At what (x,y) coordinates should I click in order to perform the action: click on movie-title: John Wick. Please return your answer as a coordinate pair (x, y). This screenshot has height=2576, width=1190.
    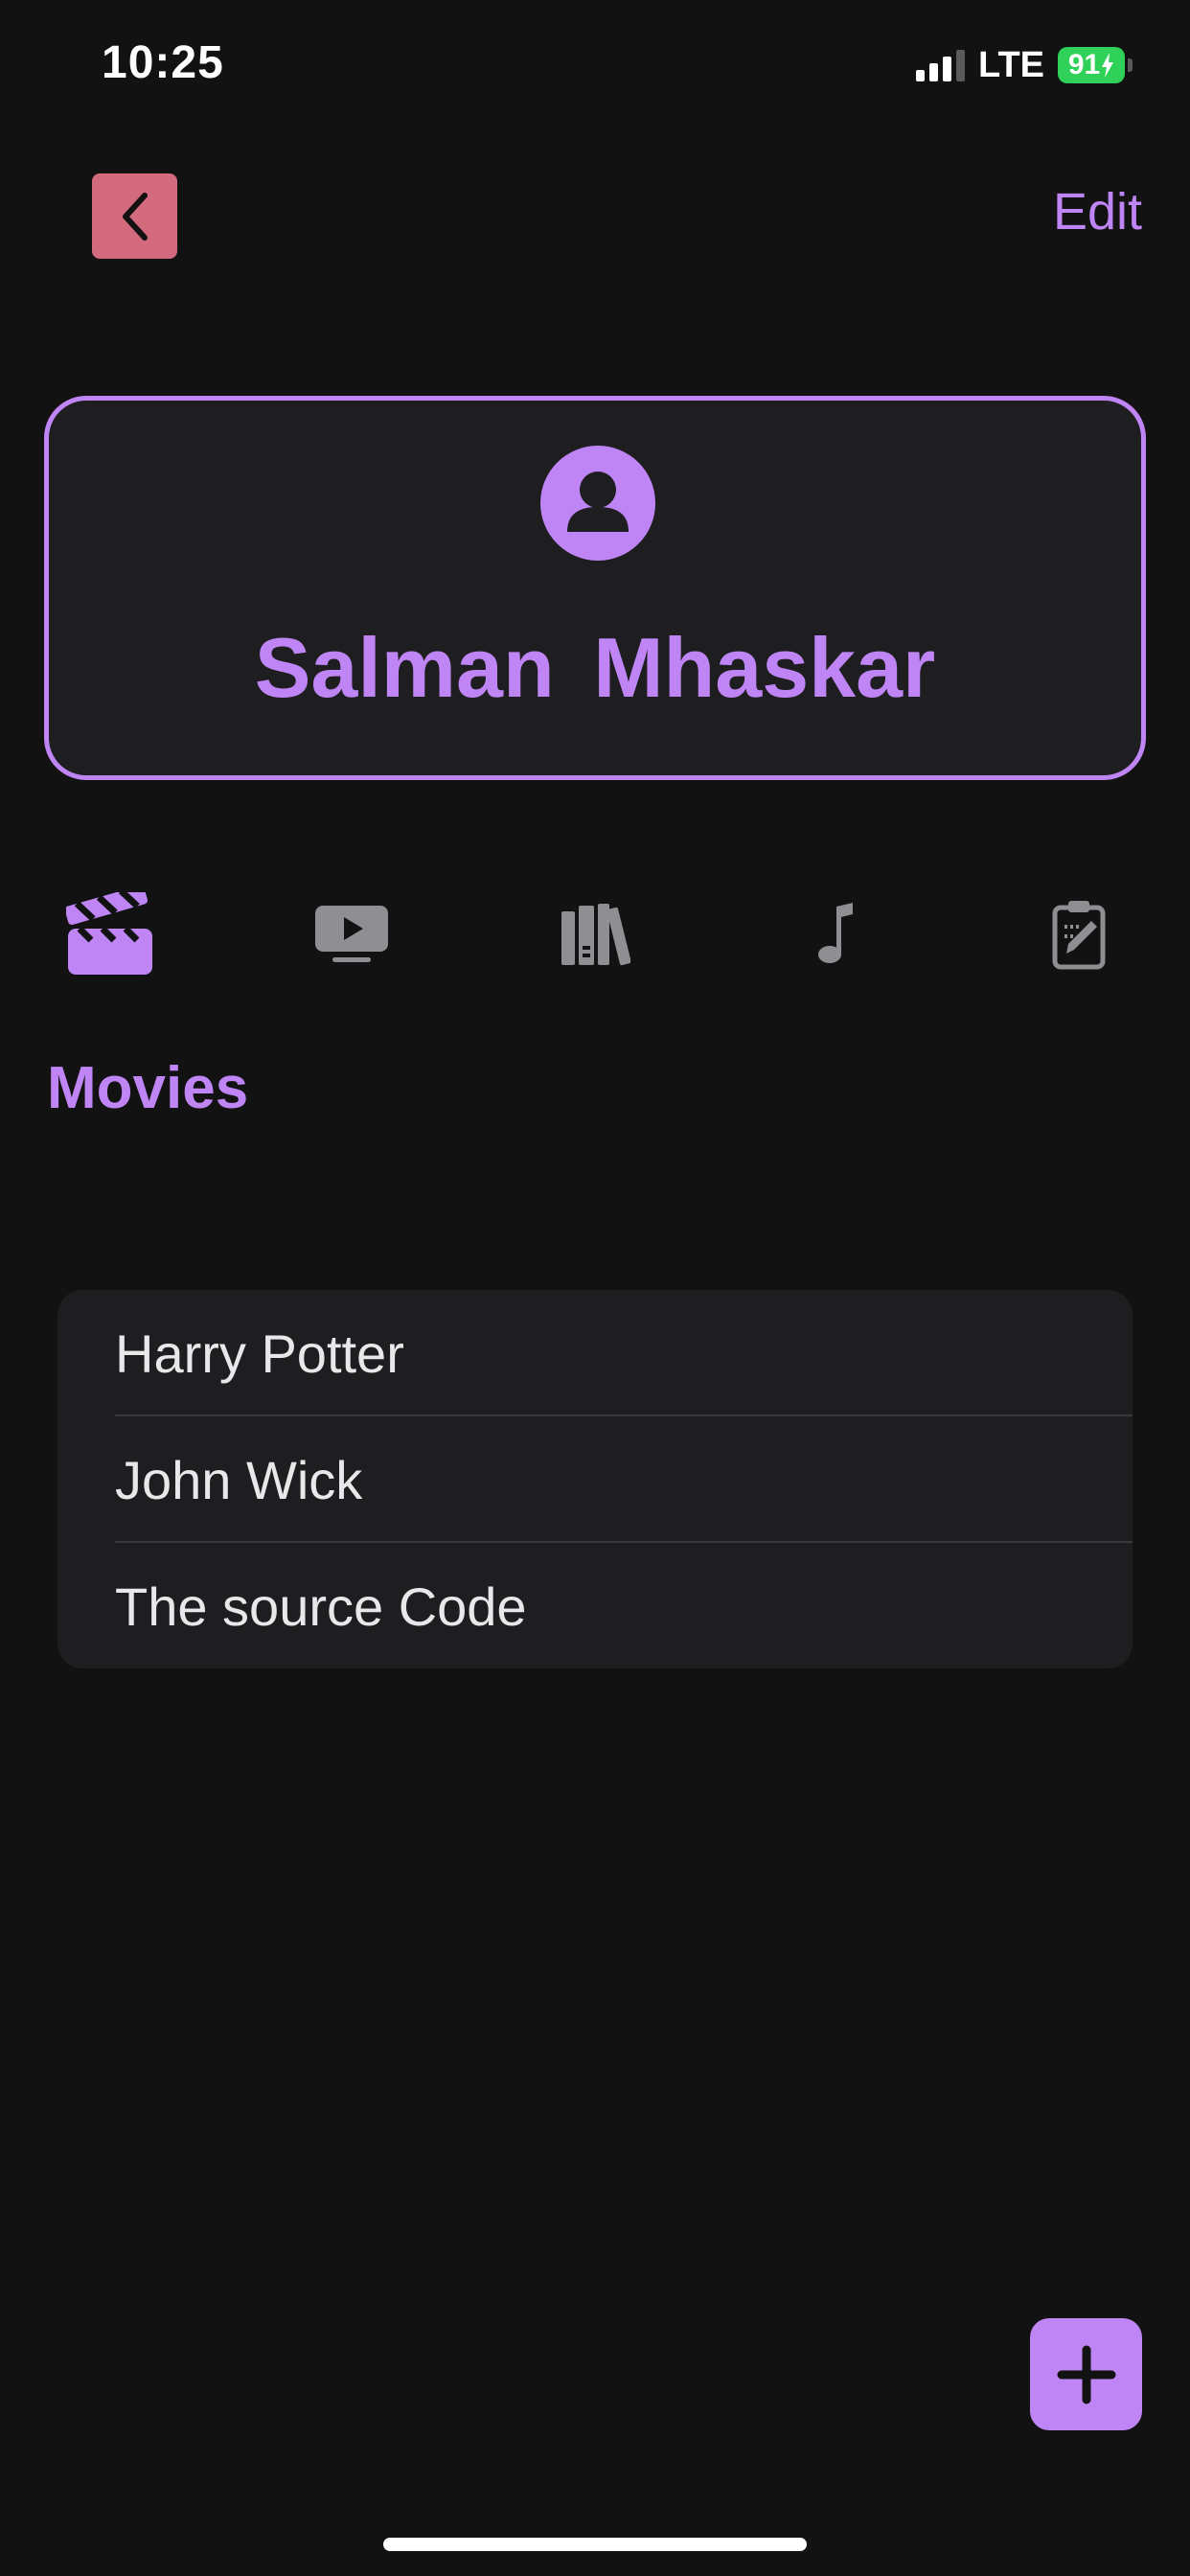
    Looking at the image, I should click on (239, 1479).